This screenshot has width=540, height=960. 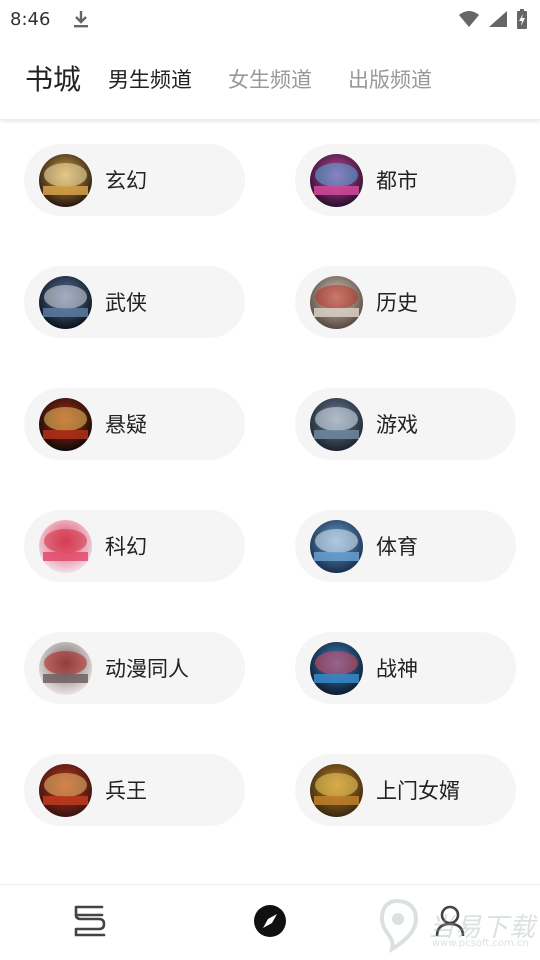 I want to click on category-label: 游戏, so click(x=397, y=425).